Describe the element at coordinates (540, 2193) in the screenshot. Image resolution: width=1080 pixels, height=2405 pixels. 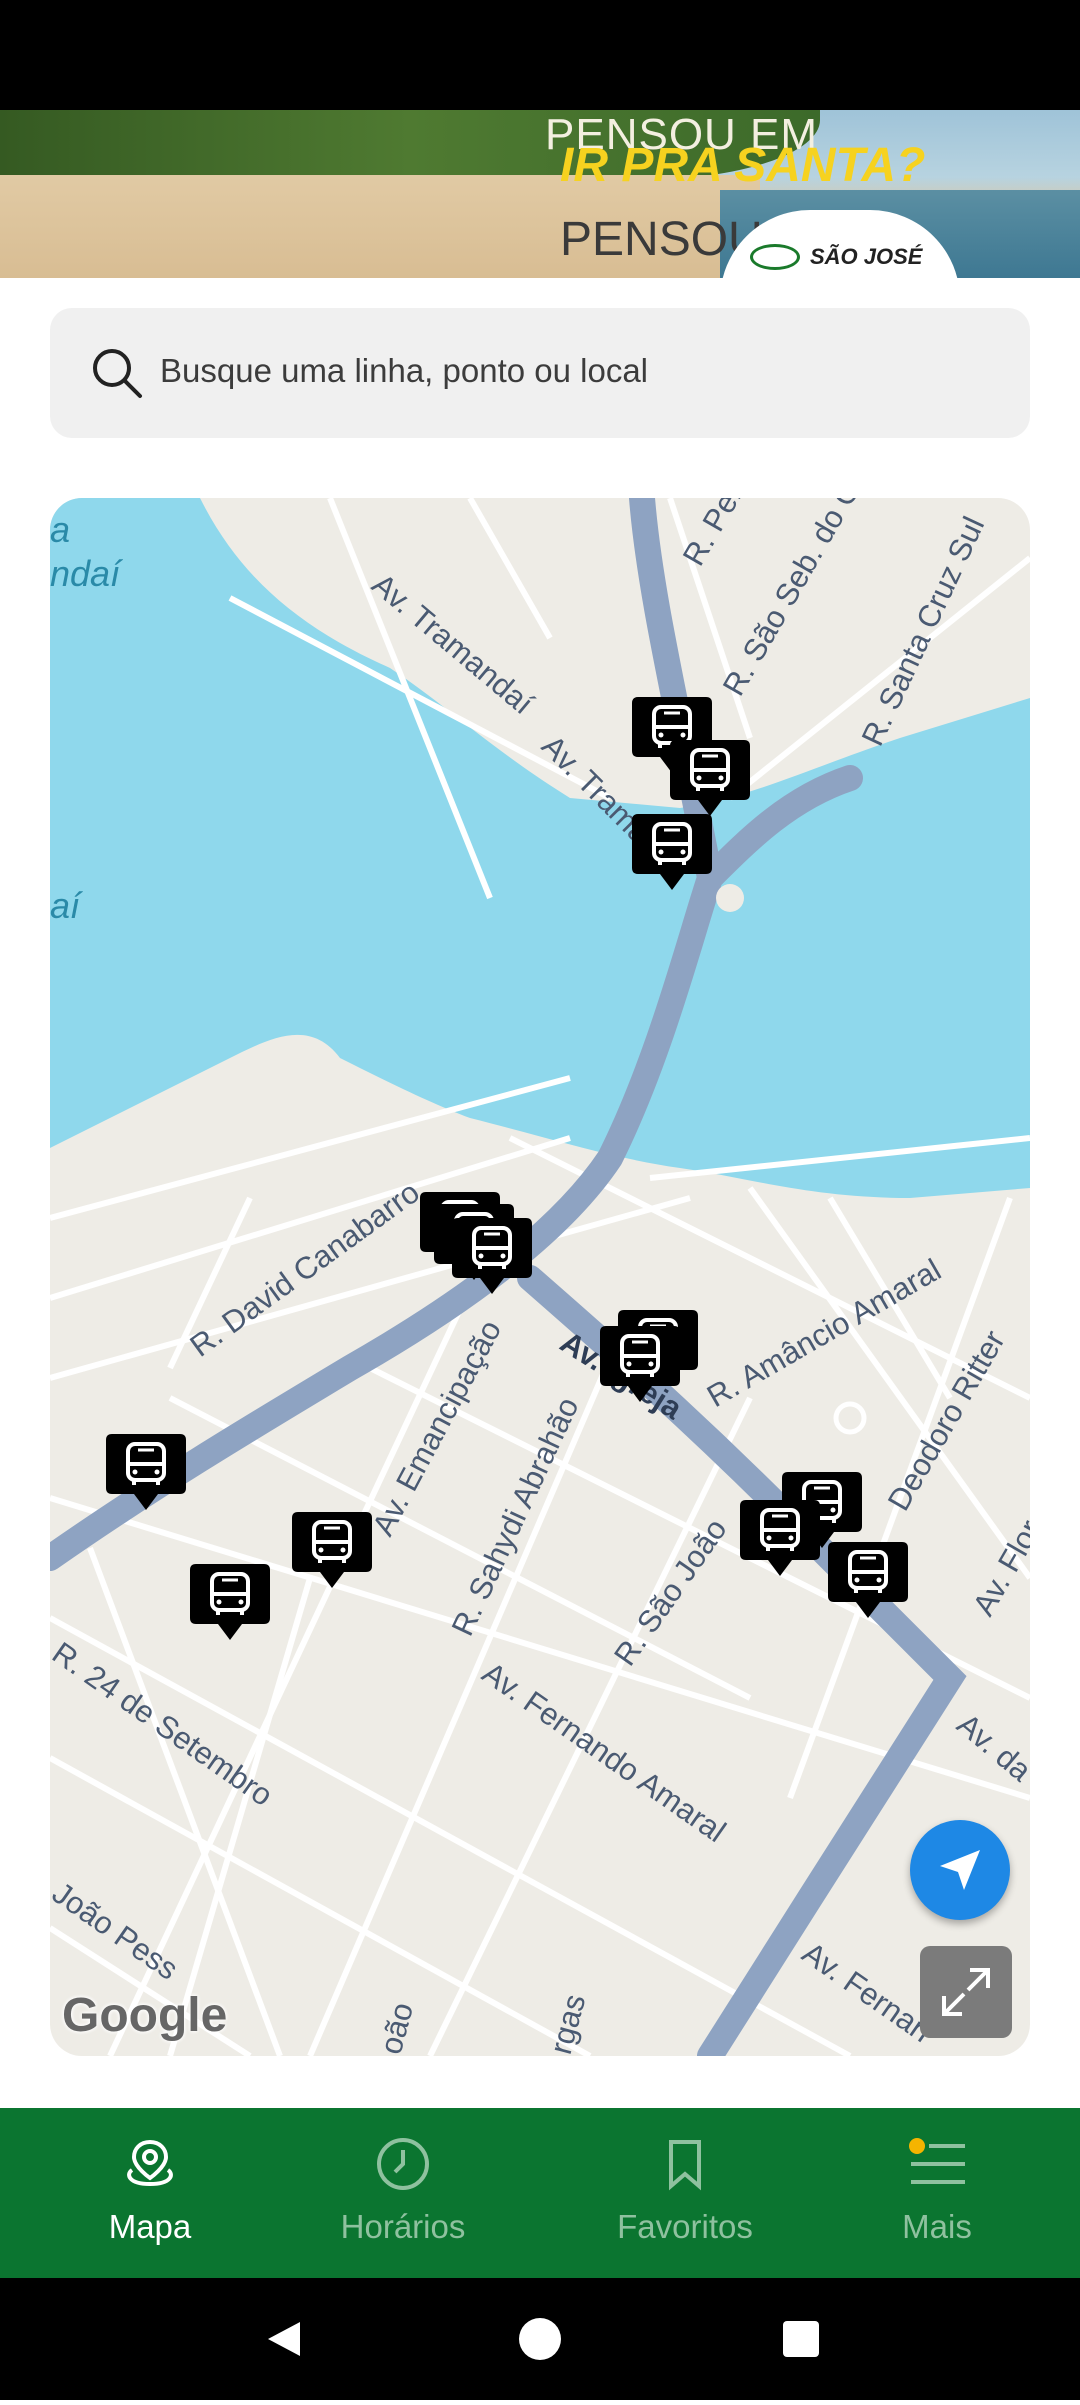
I see `bottom-navigation: Mapa Horários Favoritos Mais` at that location.